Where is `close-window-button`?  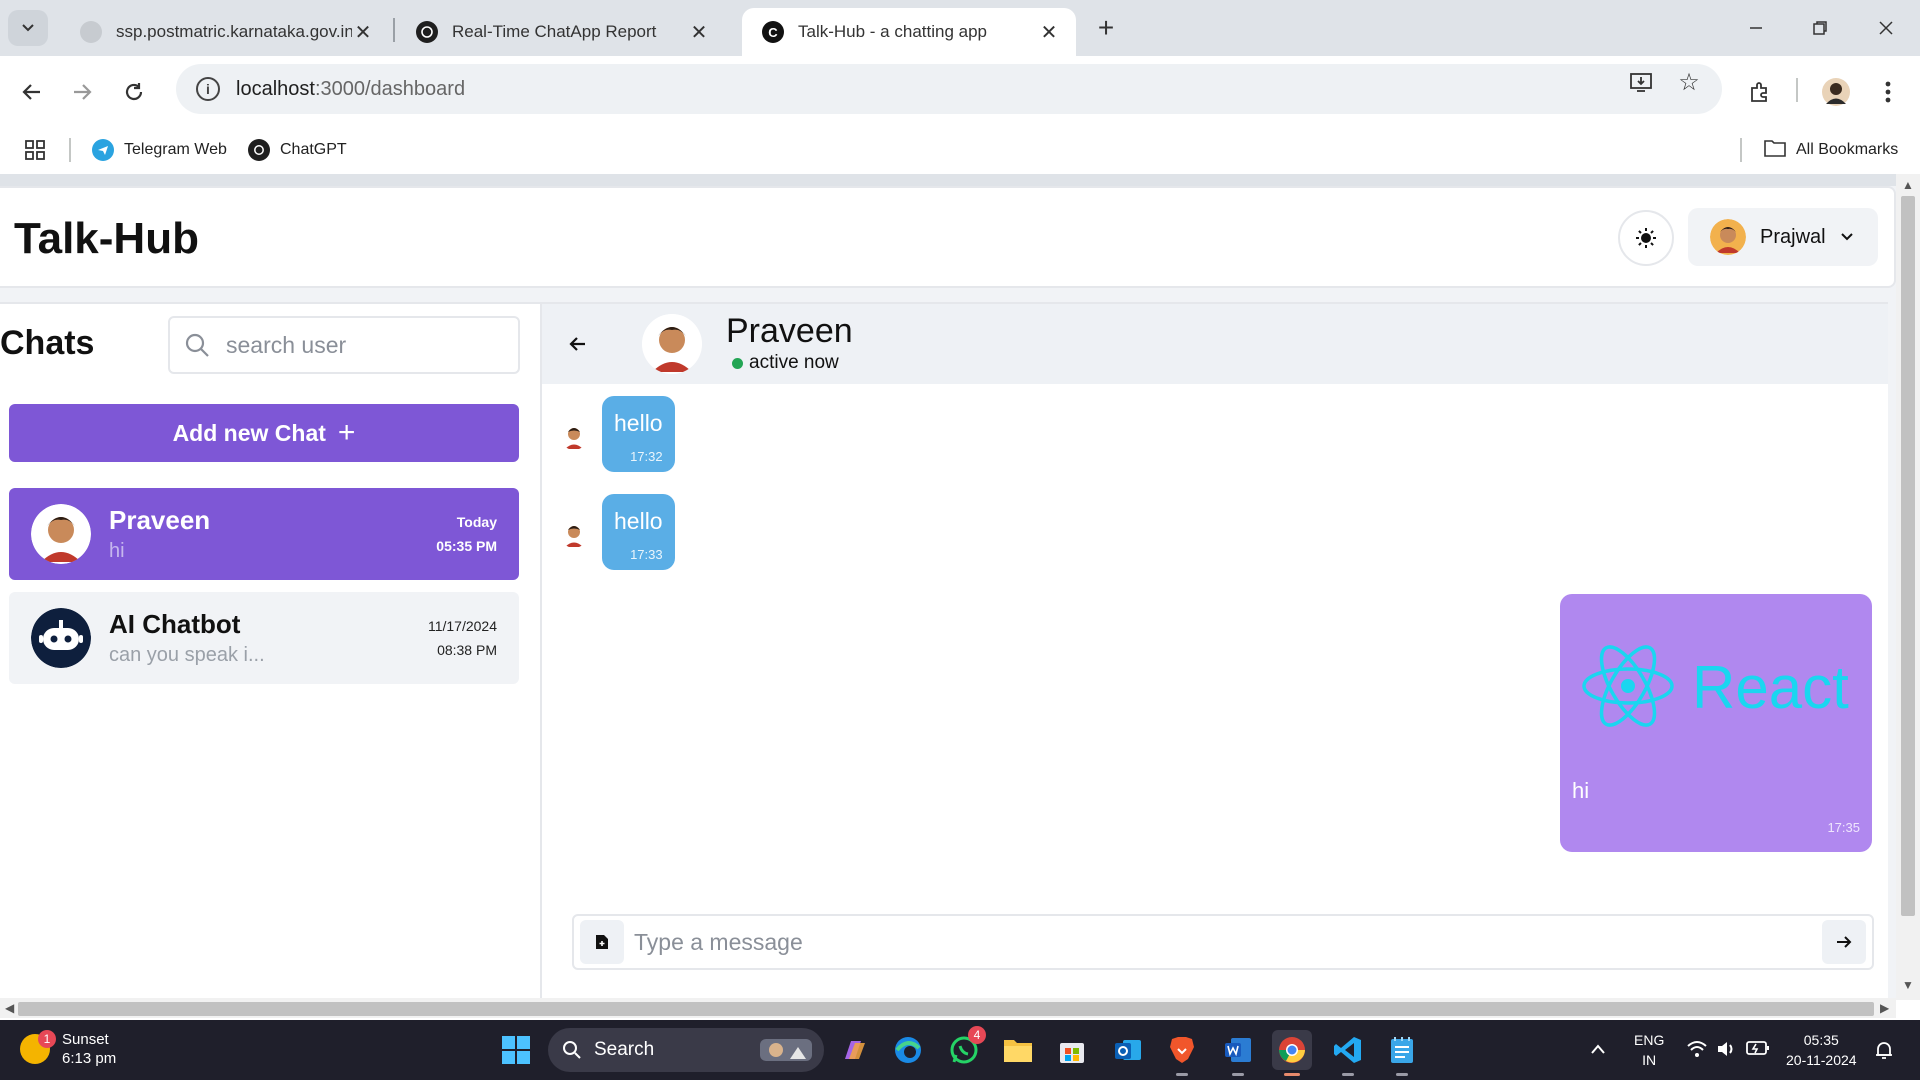 close-window-button is located at coordinates (1886, 28).